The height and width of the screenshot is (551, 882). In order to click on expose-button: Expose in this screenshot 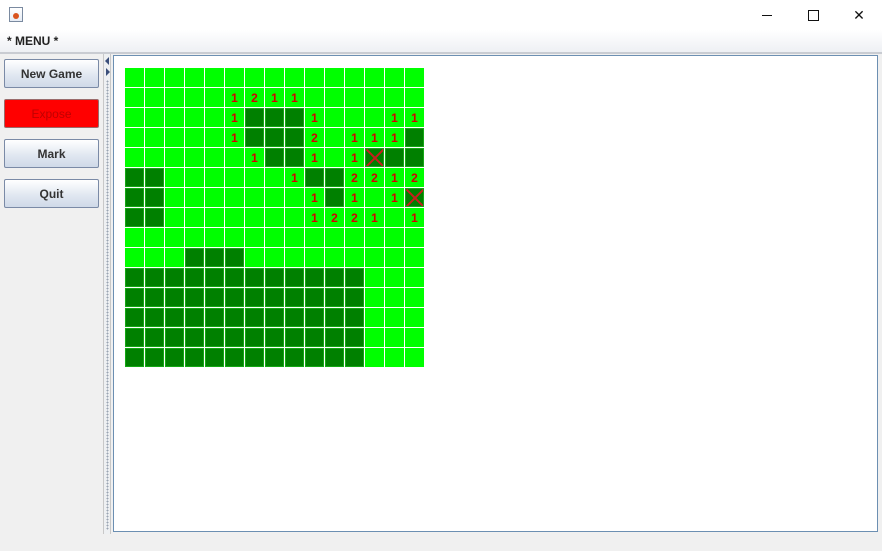, I will do `click(51, 113)`.